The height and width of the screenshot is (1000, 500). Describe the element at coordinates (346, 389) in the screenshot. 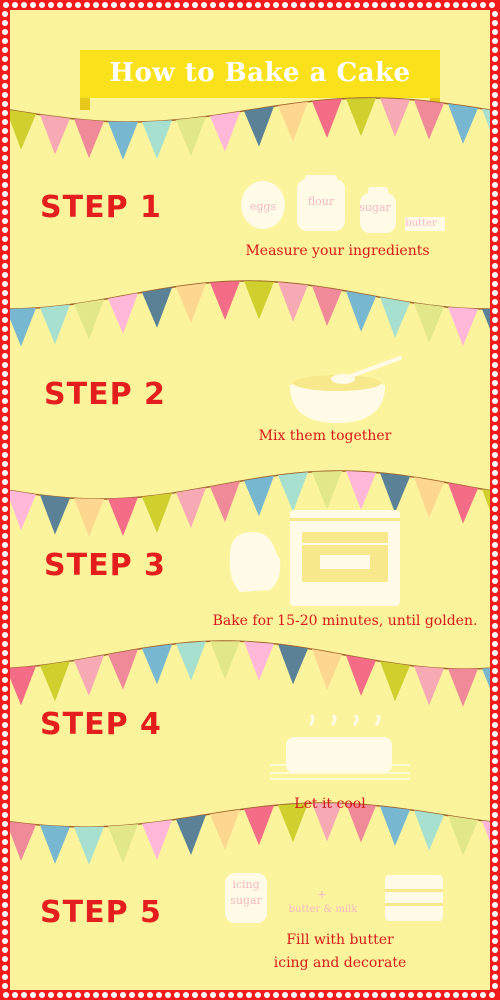

I see `mixing-bowl-icon` at that location.